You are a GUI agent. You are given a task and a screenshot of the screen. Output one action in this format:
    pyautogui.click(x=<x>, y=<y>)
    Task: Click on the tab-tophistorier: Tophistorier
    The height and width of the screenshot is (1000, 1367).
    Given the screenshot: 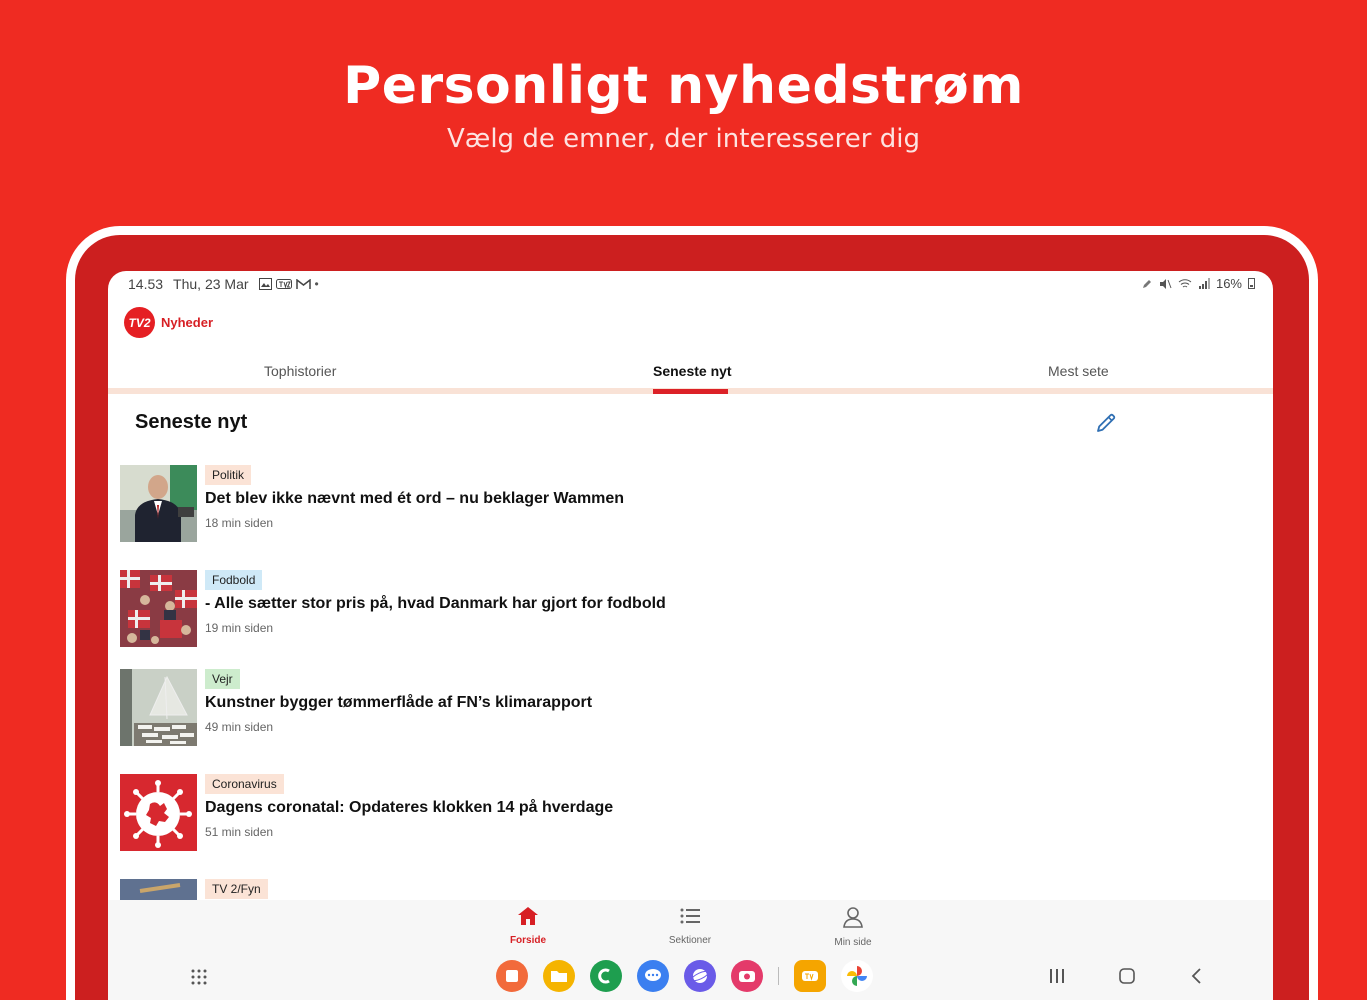 What is the action you would take?
    pyautogui.click(x=300, y=371)
    